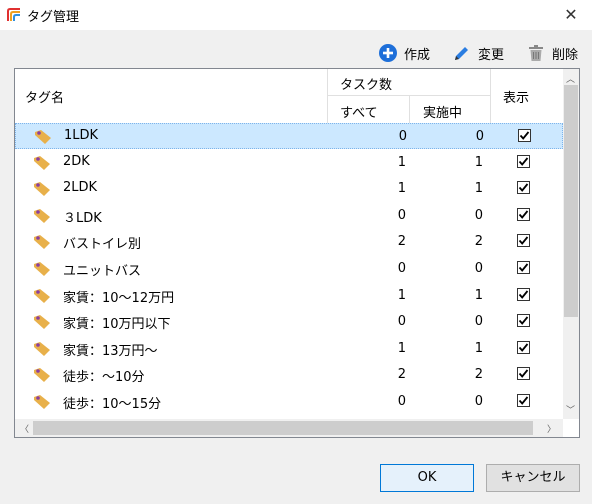 The width and height of the screenshot is (592, 504). I want to click on window-title: タグ管理, so click(53, 17).